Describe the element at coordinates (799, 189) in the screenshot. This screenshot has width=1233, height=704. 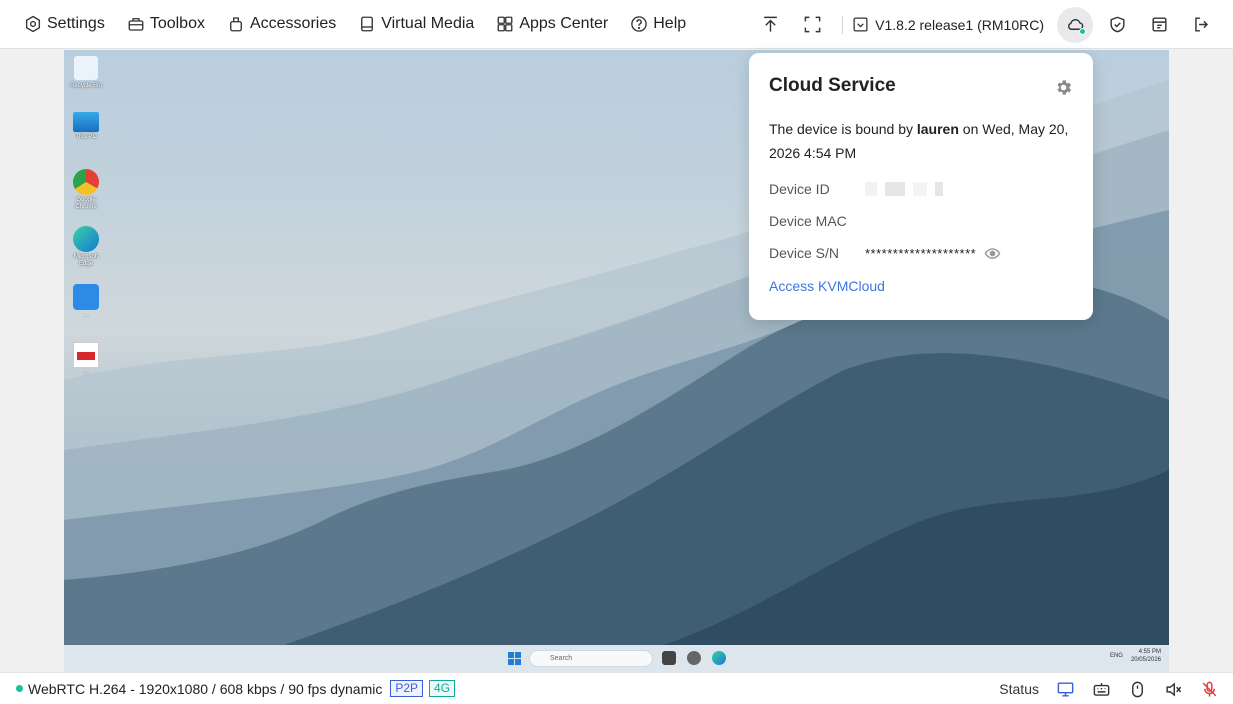
I see `device-id-label: Device ID` at that location.